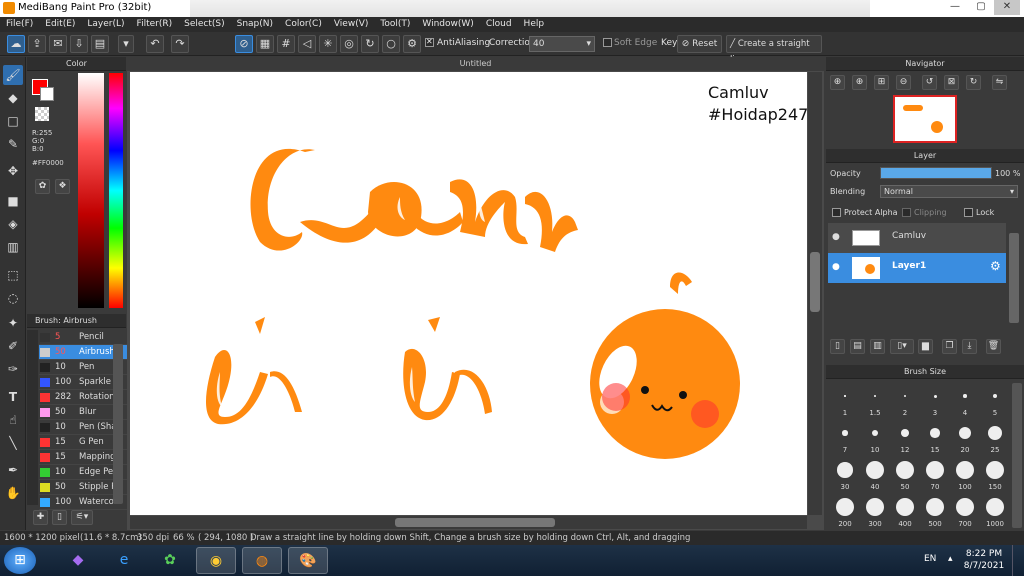  Describe the element at coordinates (930, 559) in the screenshot. I see `language-indicator: EN` at that location.